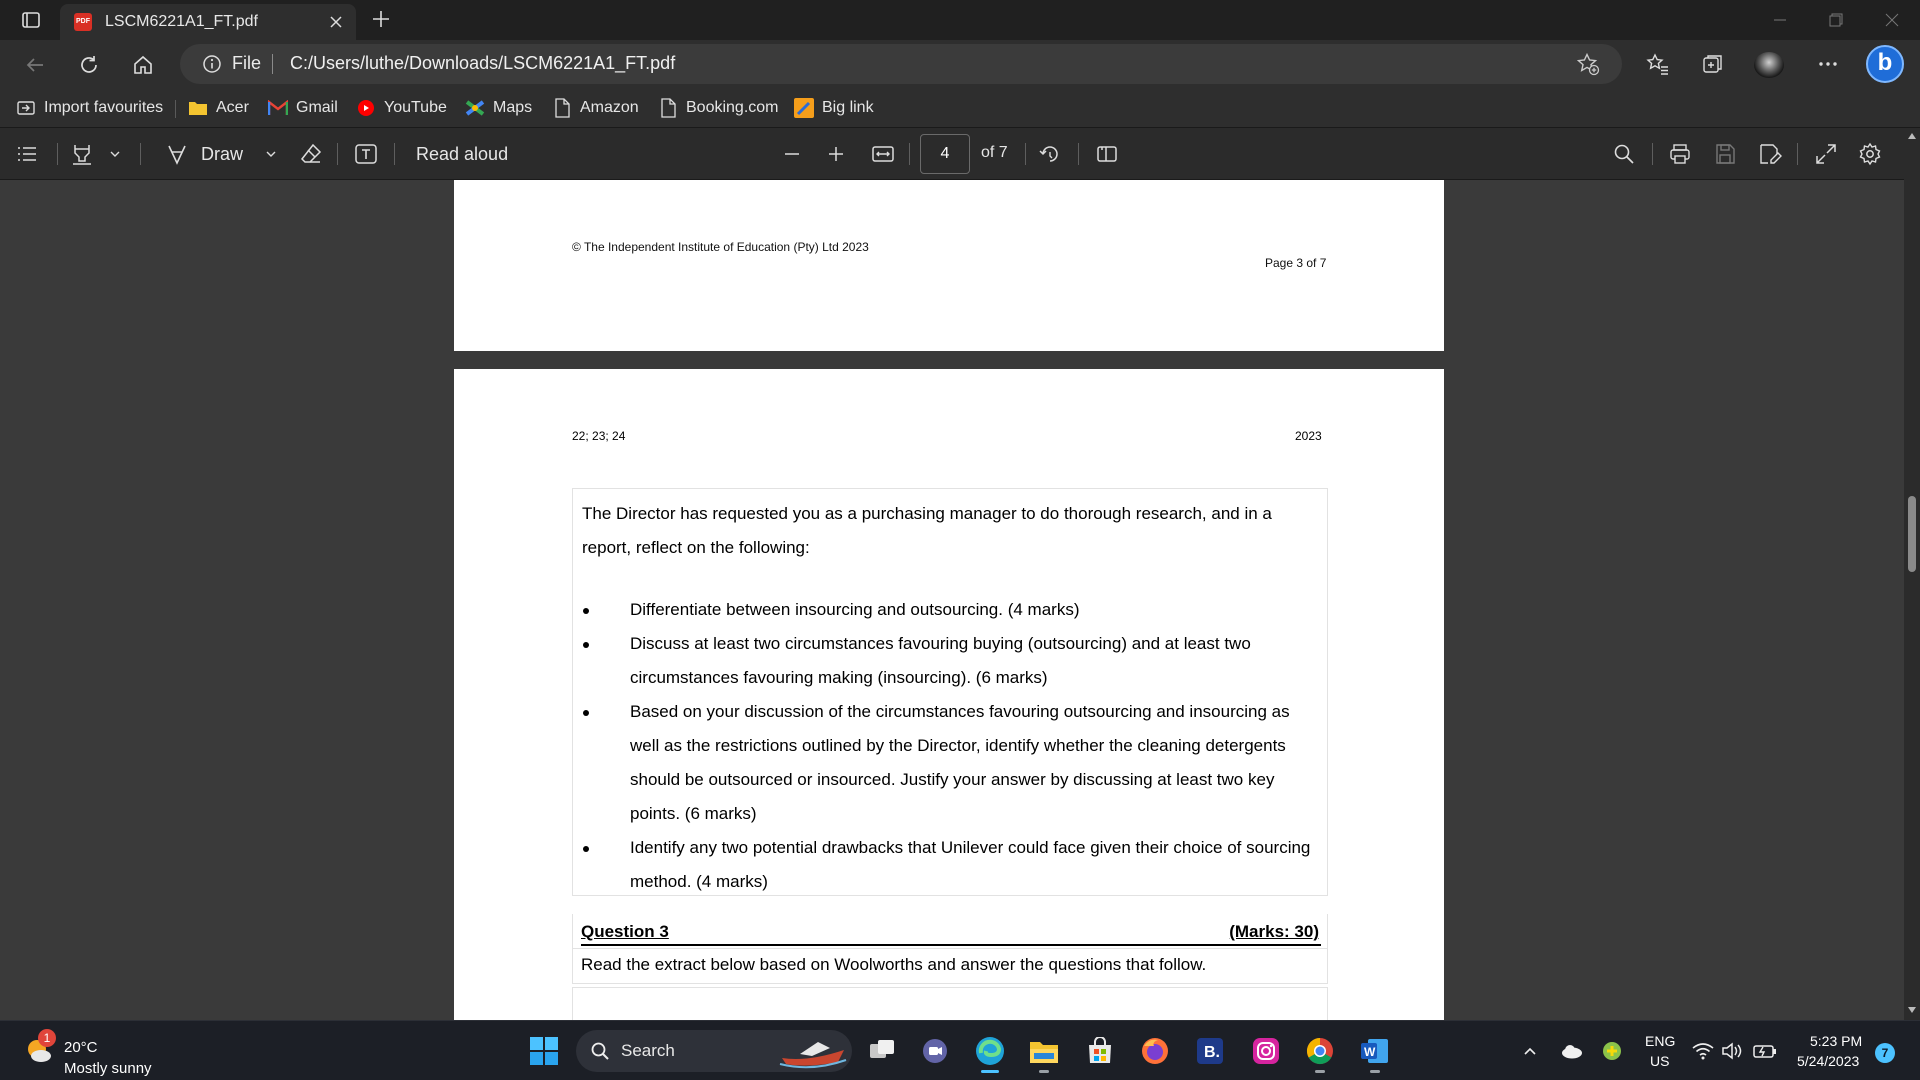 Image resolution: width=1920 pixels, height=1080 pixels. I want to click on scroll-up-icon, so click(1912, 136).